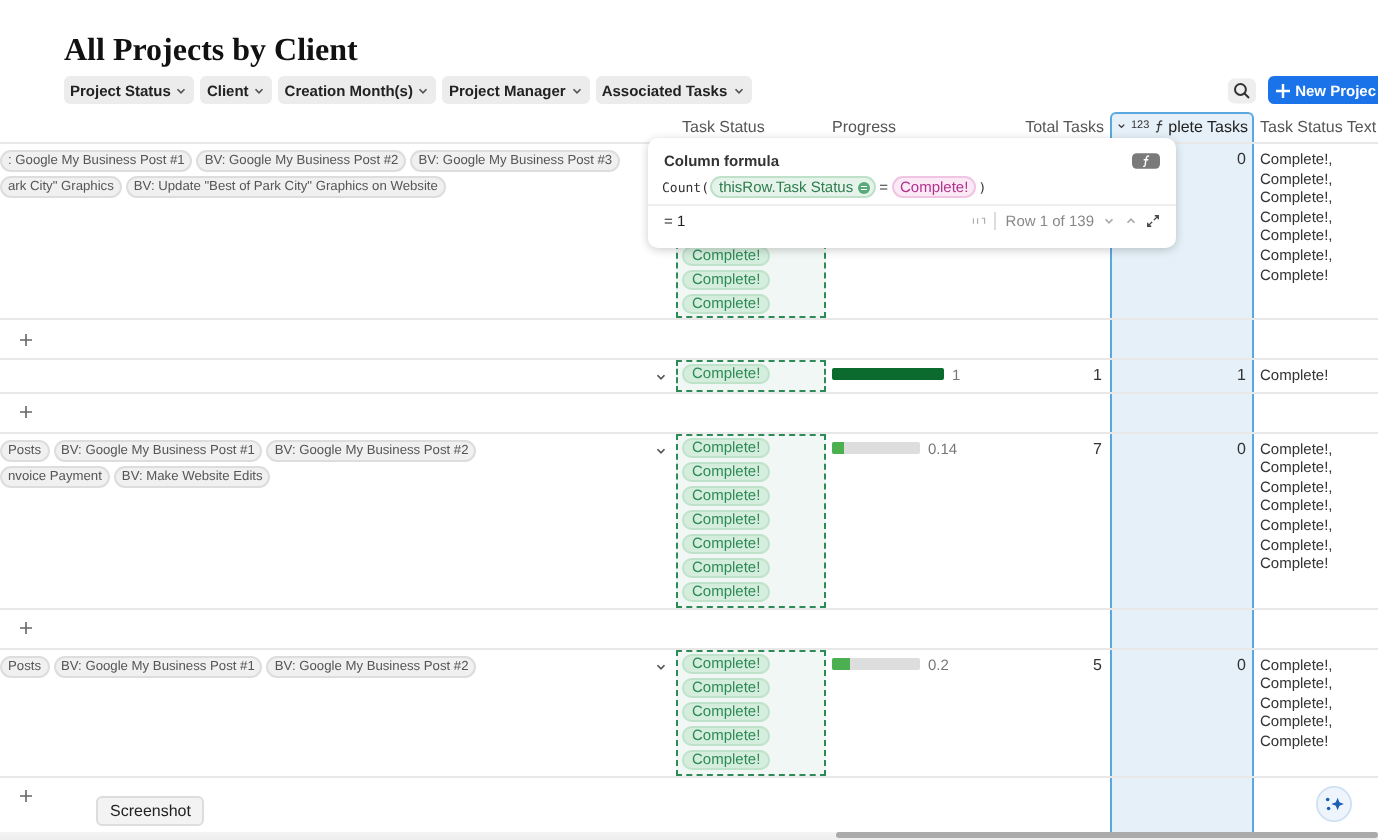  Describe the element at coordinates (211, 51) in the screenshot. I see `page-title: All Projects by Client` at that location.